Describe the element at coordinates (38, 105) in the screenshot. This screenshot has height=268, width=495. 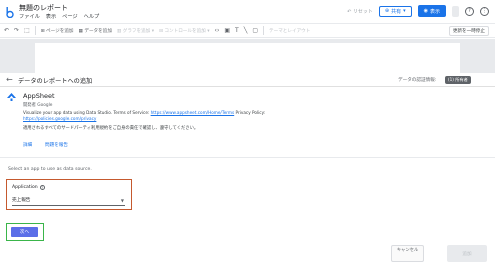
I see `connector-developer: 開発者 Google` at that location.